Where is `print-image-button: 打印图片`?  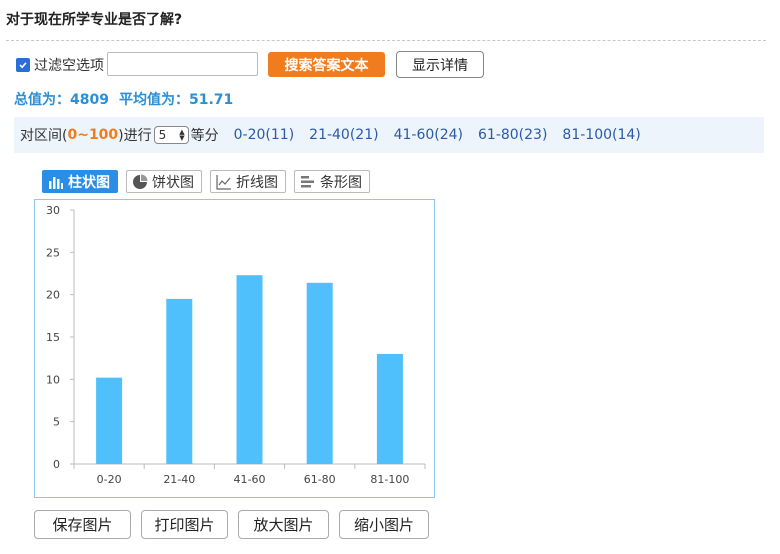 print-image-button: 打印图片 is located at coordinates (184, 524).